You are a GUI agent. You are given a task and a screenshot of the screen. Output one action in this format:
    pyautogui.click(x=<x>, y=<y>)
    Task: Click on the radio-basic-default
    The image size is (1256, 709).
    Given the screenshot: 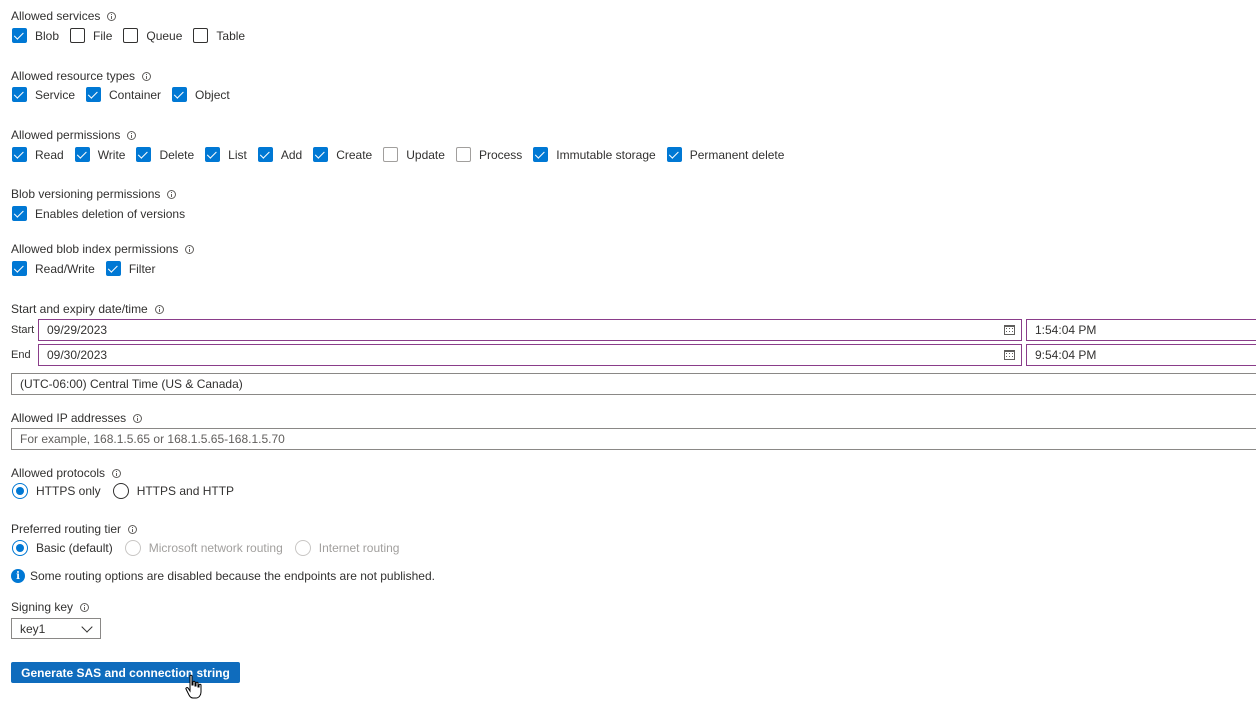 What is the action you would take?
    pyautogui.click(x=20, y=548)
    